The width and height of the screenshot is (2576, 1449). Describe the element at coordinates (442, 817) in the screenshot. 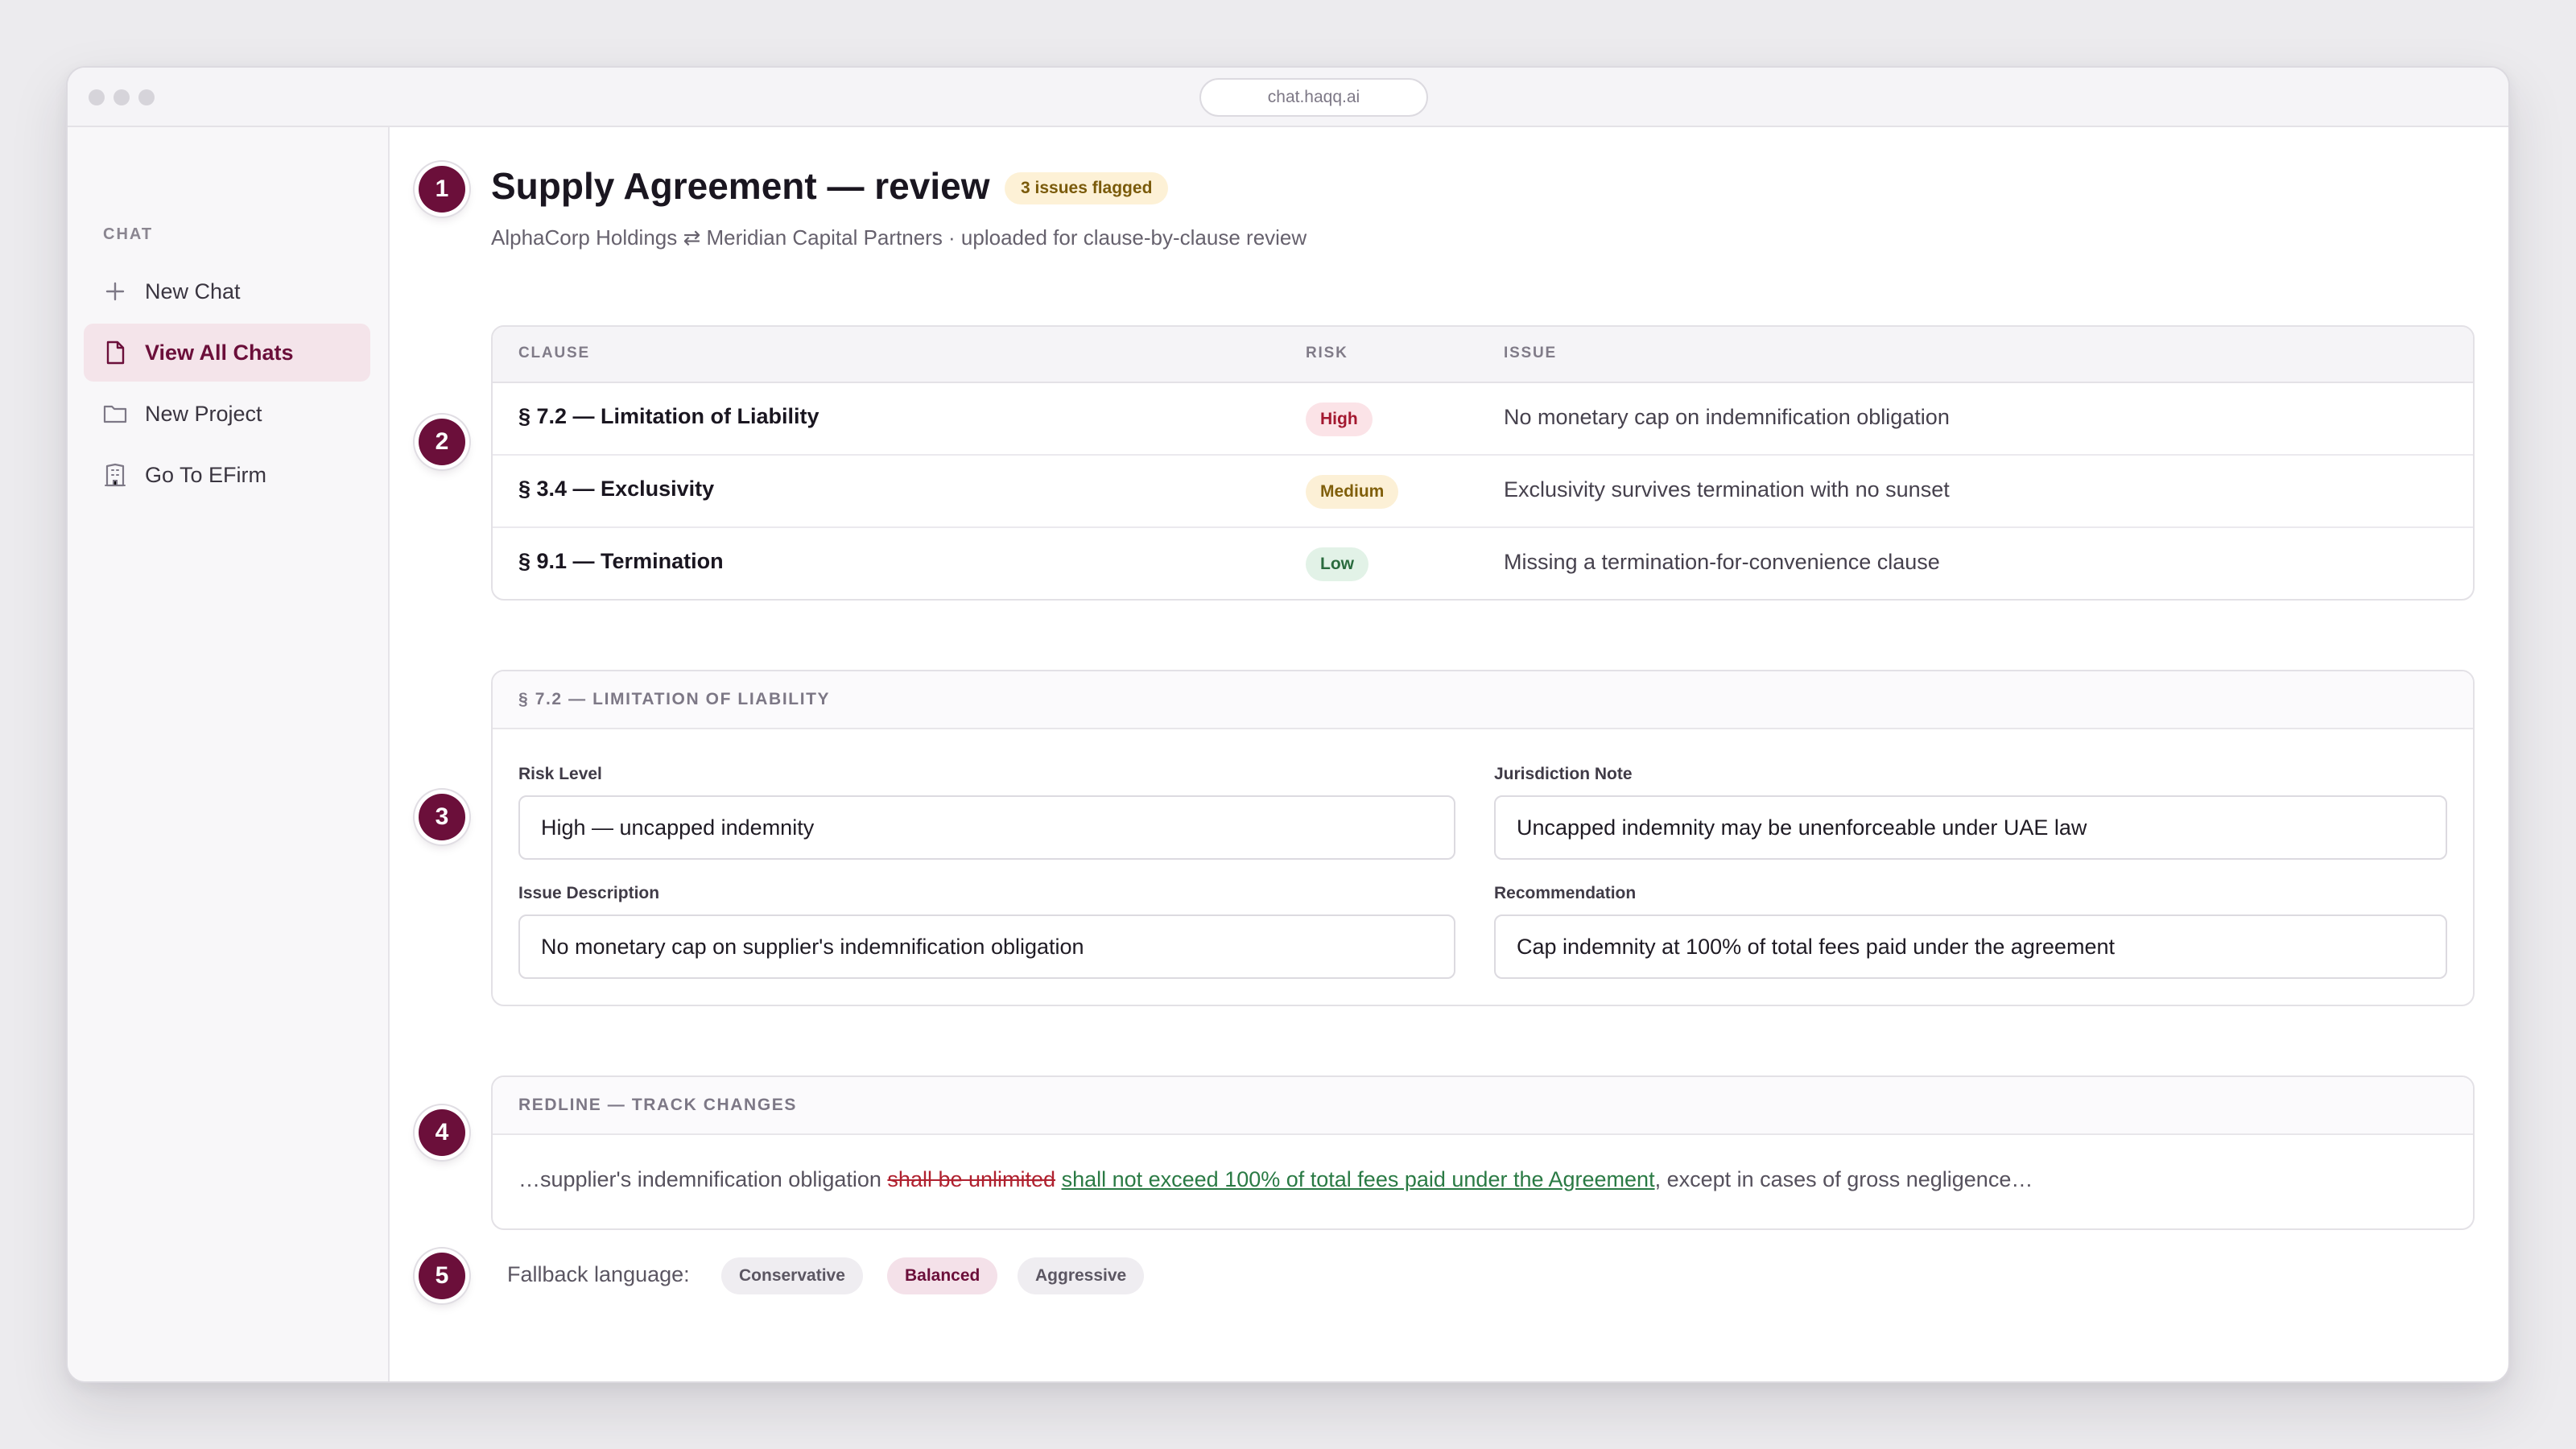

I see `step-marker-3: 3` at that location.